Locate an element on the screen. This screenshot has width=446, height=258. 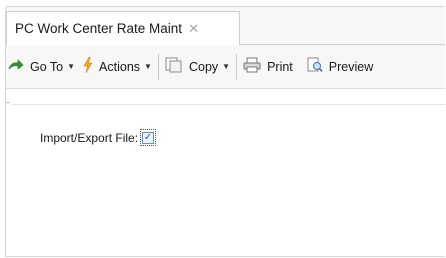
section-divider is located at coordinates (228, 104).